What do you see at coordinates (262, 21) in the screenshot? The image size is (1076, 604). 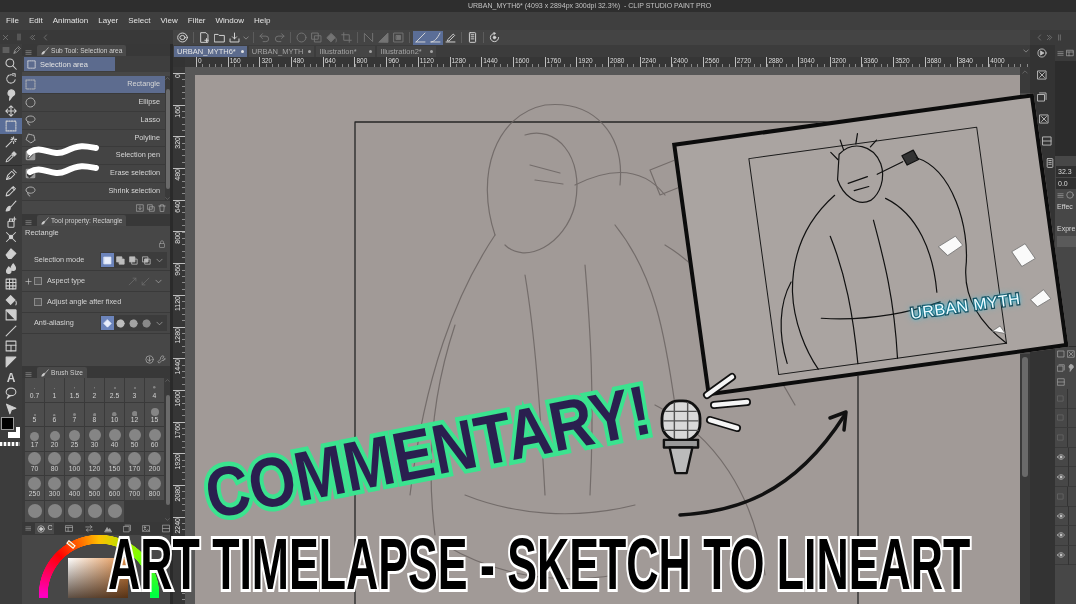 I see `menu-item: Help` at bounding box center [262, 21].